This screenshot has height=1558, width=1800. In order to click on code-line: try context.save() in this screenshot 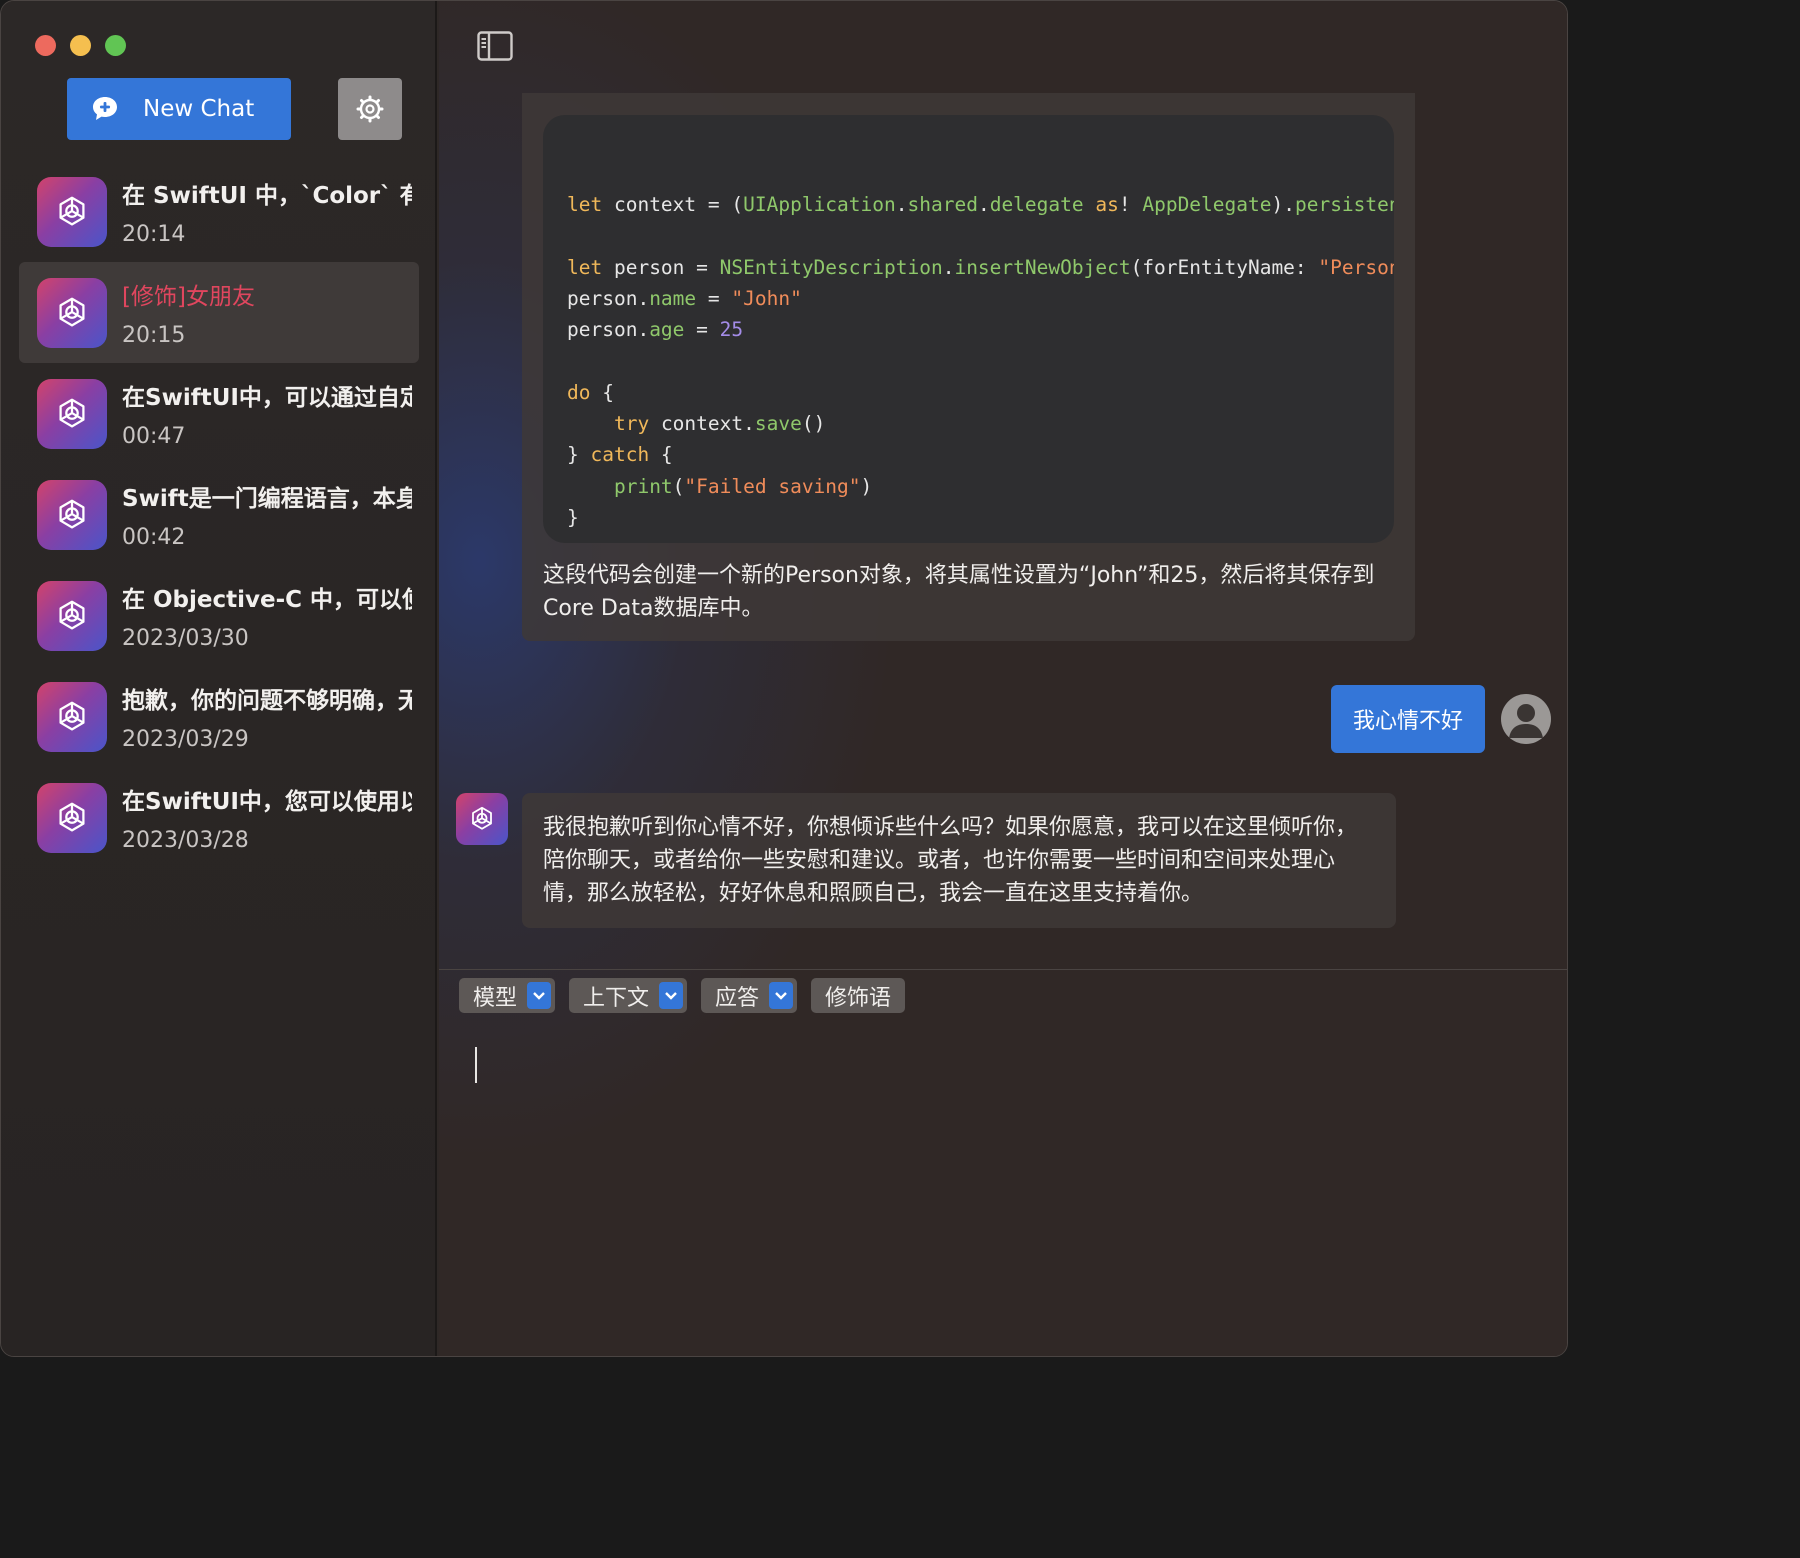, I will do `click(980, 423)`.